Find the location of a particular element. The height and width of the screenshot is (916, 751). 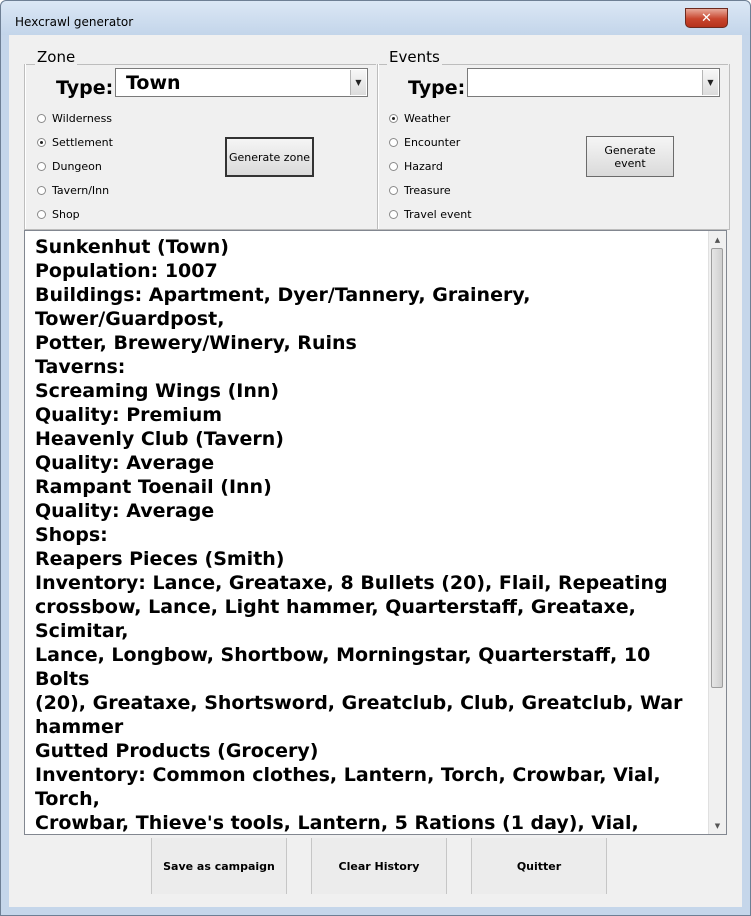

zone-radio-label: Settlement is located at coordinates (82, 142).